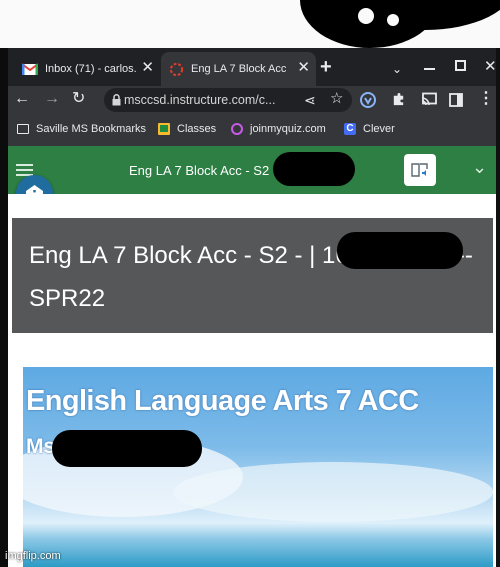 Image resolution: width=500 pixels, height=567 pixels. Describe the element at coordinates (199, 170) in the screenshot. I see `header-course-title: Eng LA 7 Block Acc - S2` at that location.